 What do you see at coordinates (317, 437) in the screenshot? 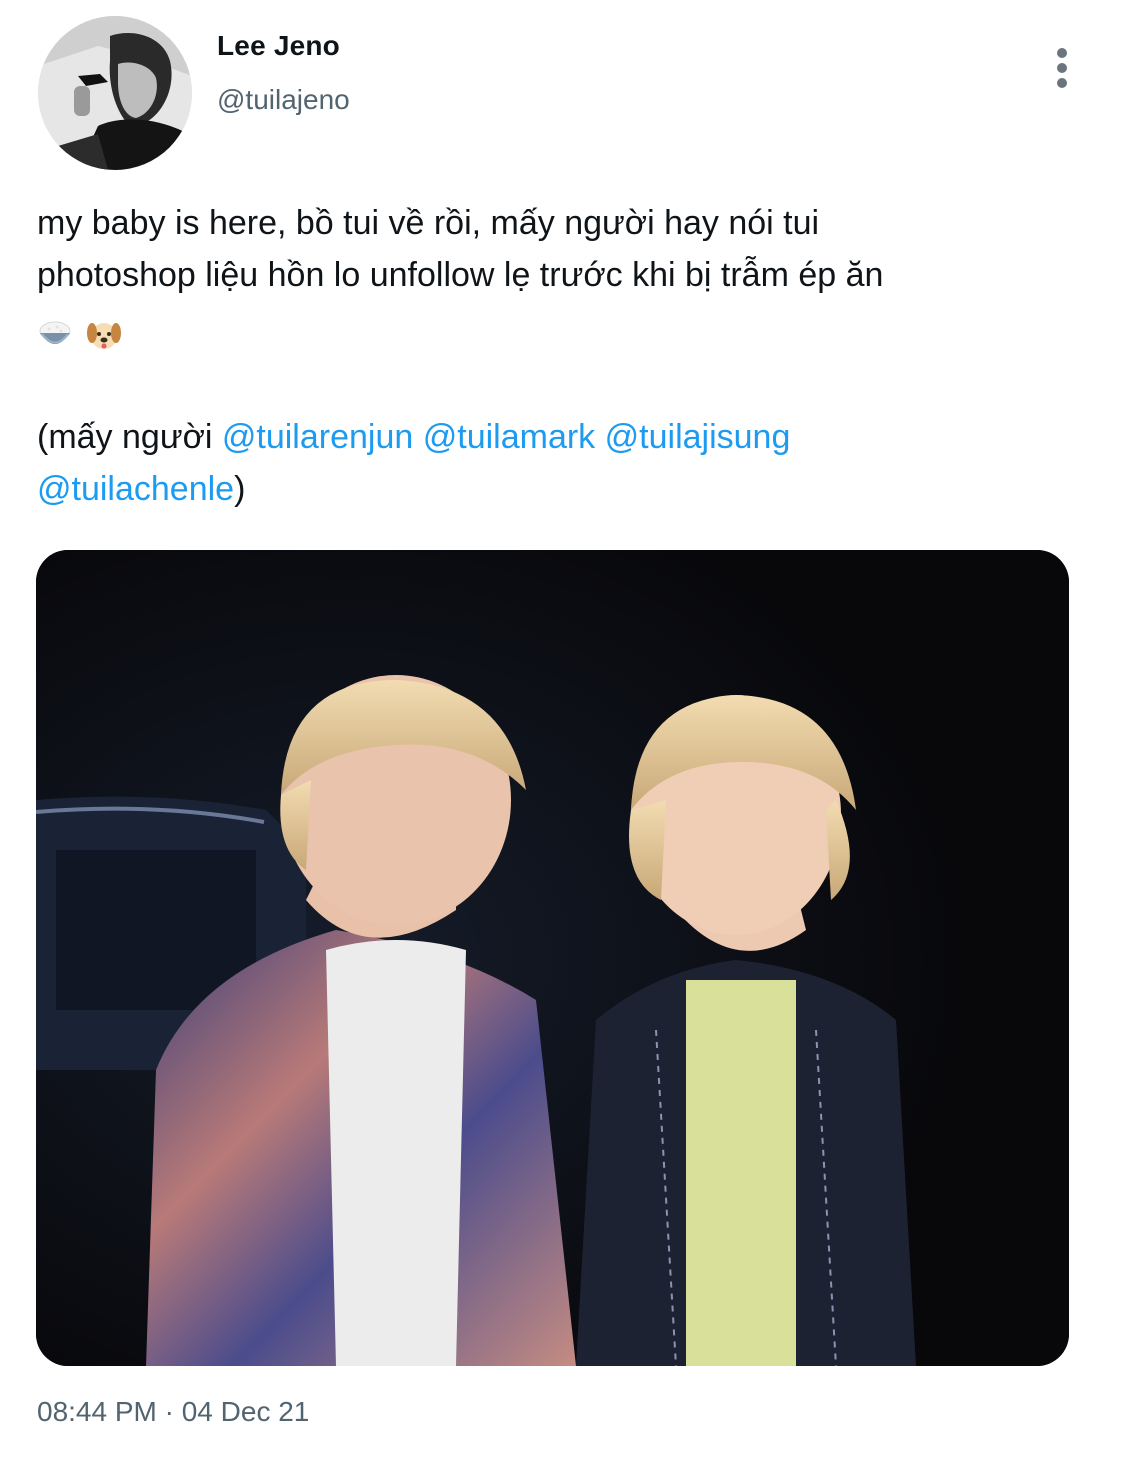
I see `mention-link: @tuilarenjun` at bounding box center [317, 437].